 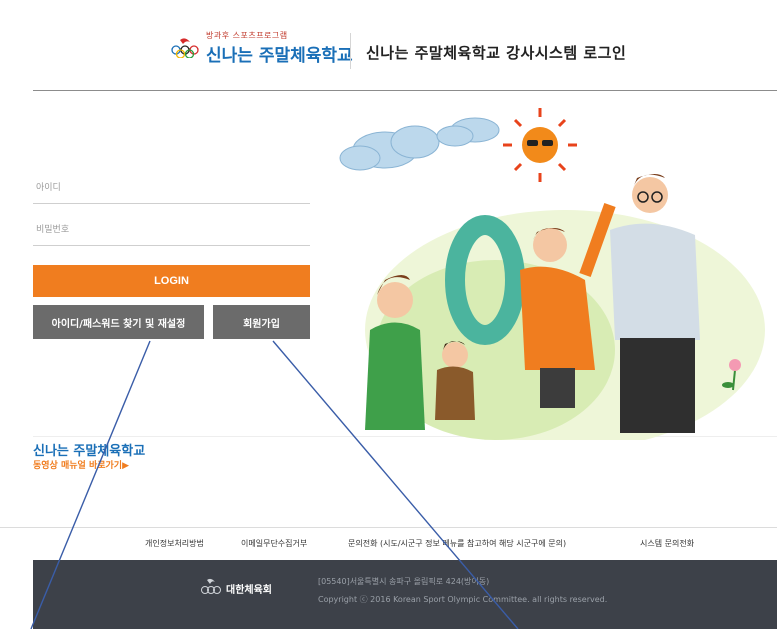 What do you see at coordinates (247, 35) in the screenshot?
I see `logo-subtitle: 방과후 스포츠프로그램` at bounding box center [247, 35].